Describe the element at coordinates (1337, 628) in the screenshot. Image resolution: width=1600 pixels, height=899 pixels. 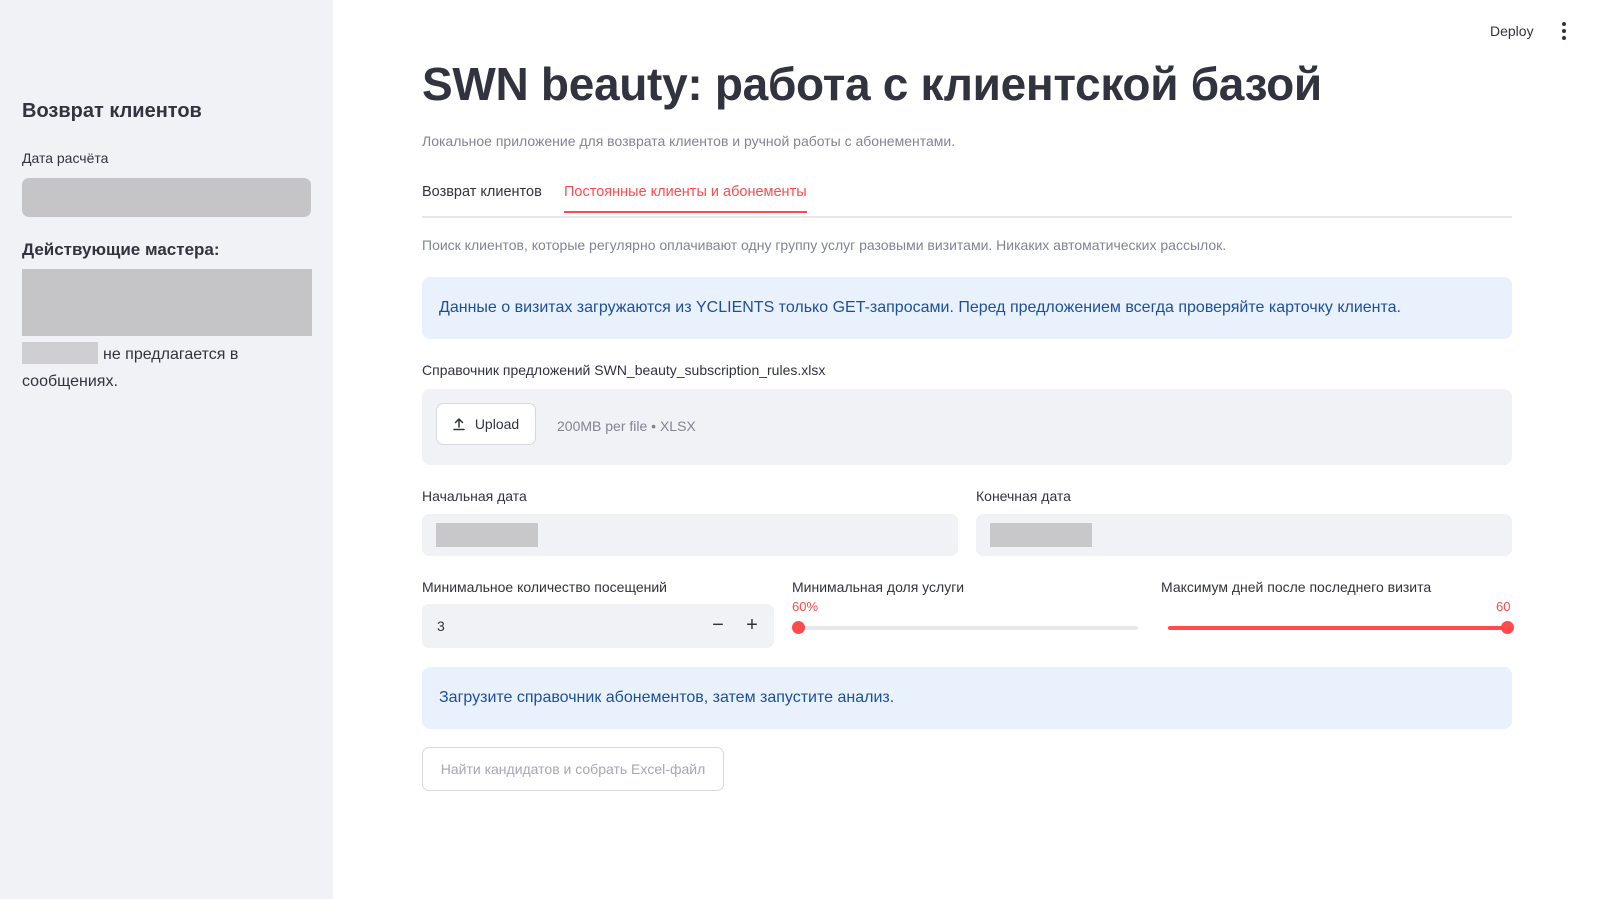
I see `slider-fill` at that location.